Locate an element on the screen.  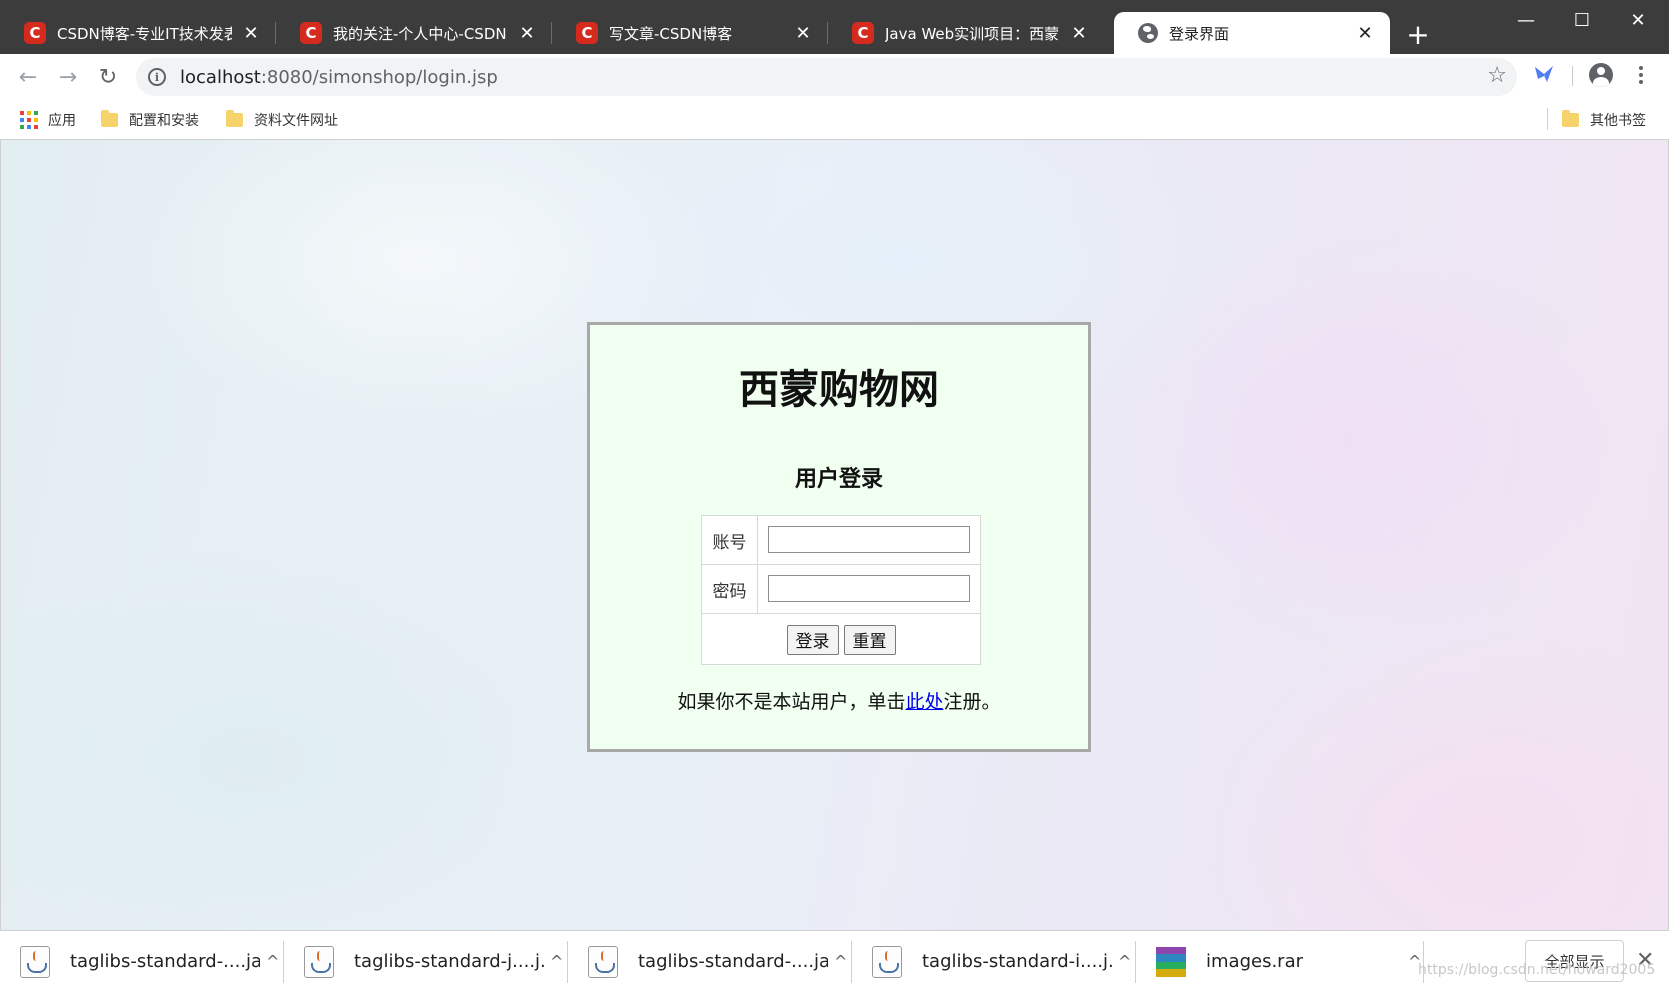
window-close-button: ✕ is located at coordinates (1638, 20).